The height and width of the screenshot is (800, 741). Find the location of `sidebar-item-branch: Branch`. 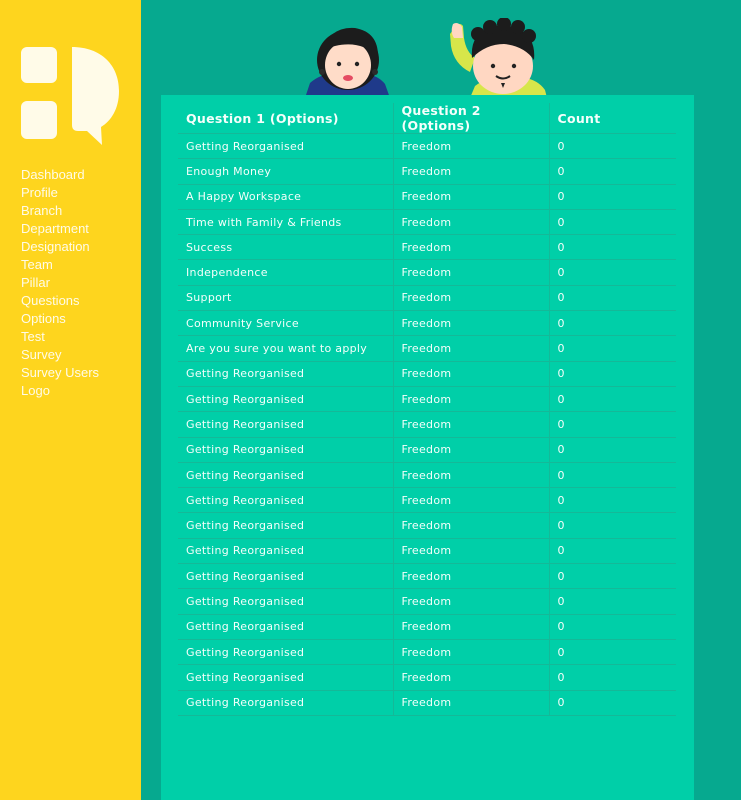

sidebar-item-branch: Branch is located at coordinates (60, 211).